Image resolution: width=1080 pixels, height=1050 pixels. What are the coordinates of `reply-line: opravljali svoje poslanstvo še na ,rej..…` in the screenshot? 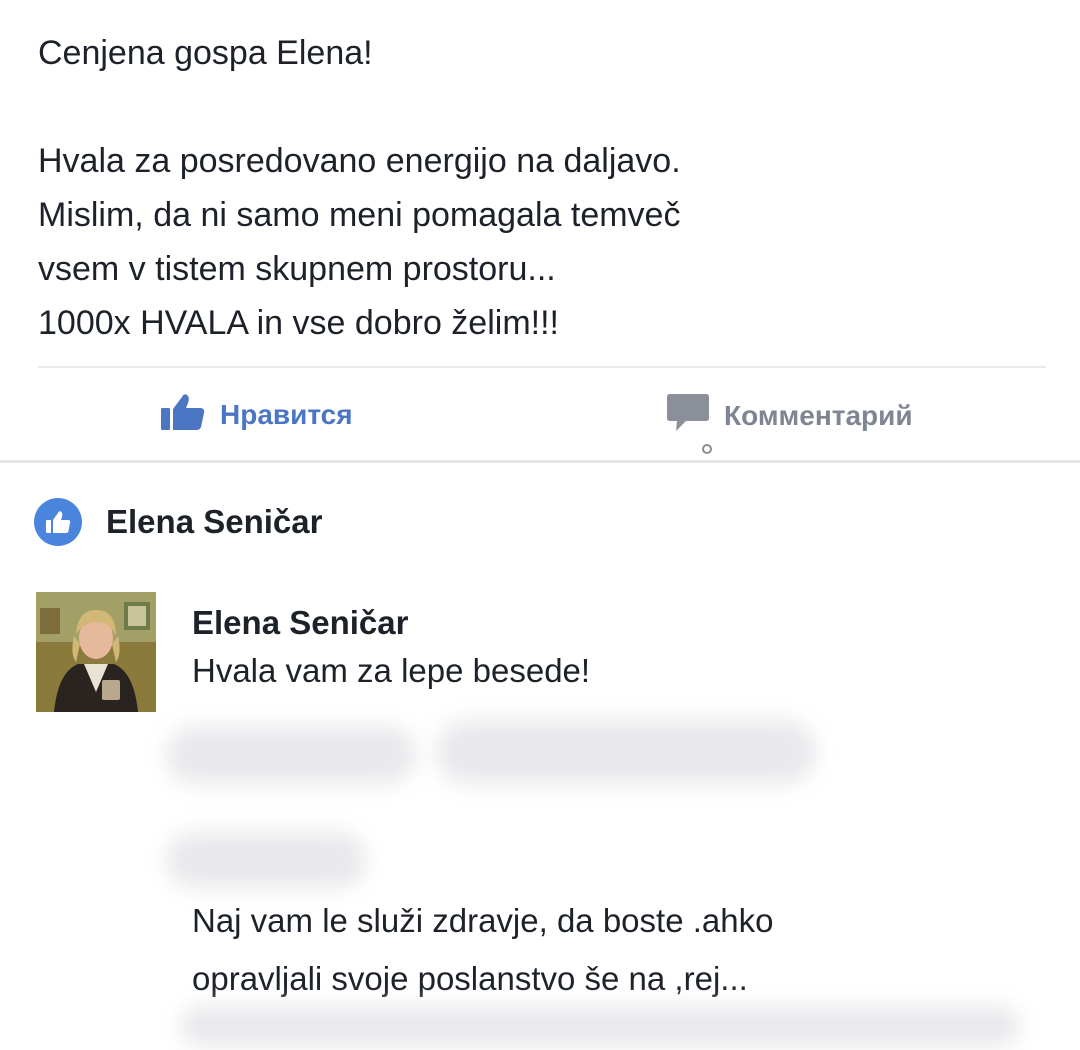 It's located at (470, 978).